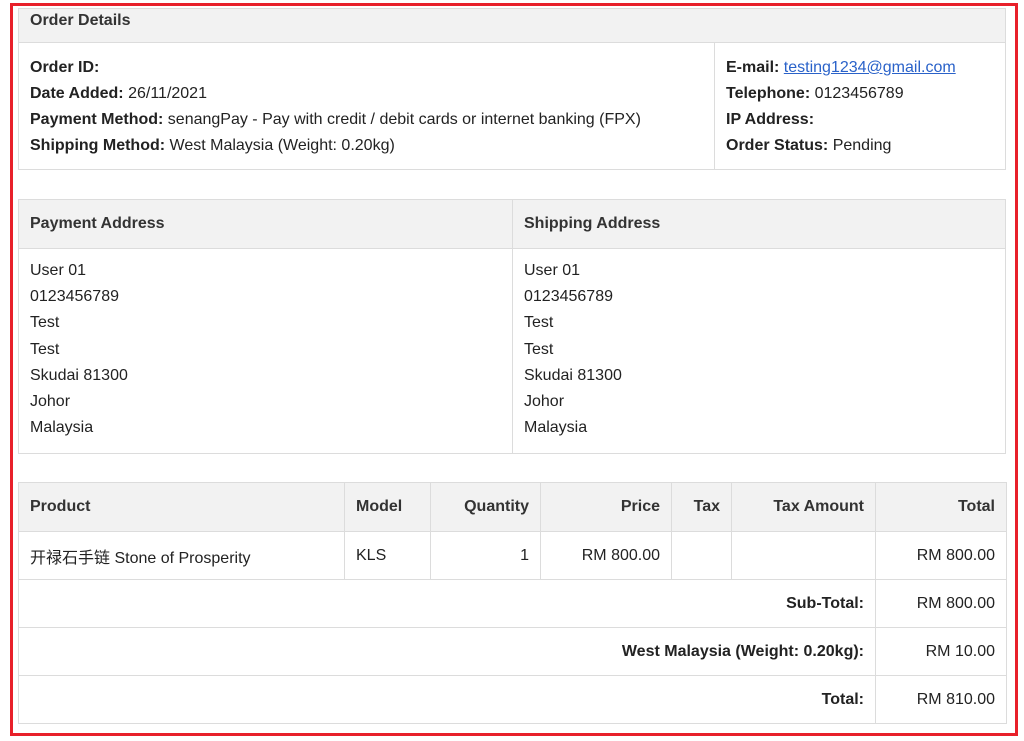 The width and height of the screenshot is (1024, 741). Describe the element at coordinates (447, 603) in the screenshot. I see `subtotal-label: Sub-Total:` at that location.